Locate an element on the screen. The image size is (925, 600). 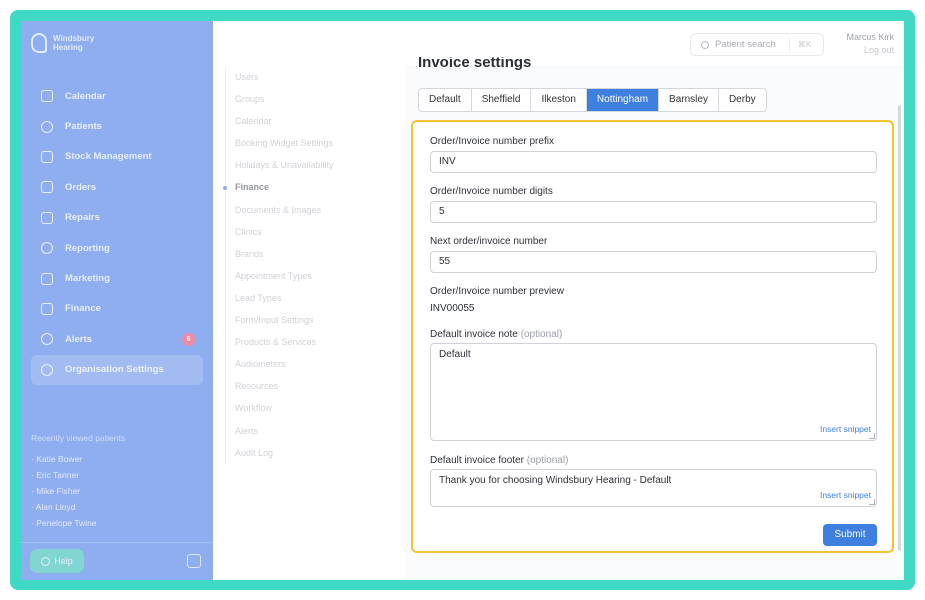
ear-logo-icon is located at coordinates (39, 43).